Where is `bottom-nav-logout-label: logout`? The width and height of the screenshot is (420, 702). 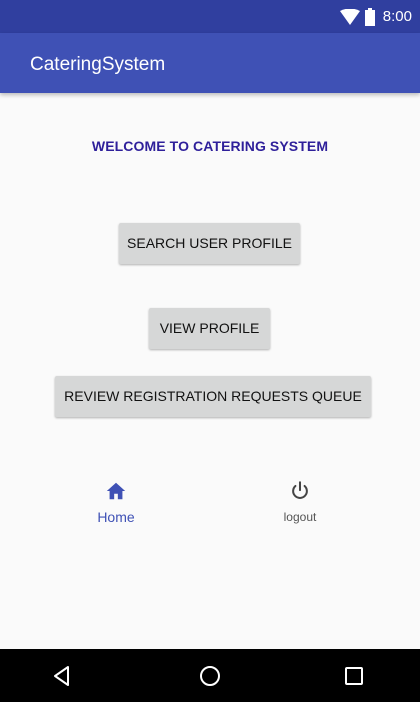 bottom-nav-logout-label: logout is located at coordinates (300, 517).